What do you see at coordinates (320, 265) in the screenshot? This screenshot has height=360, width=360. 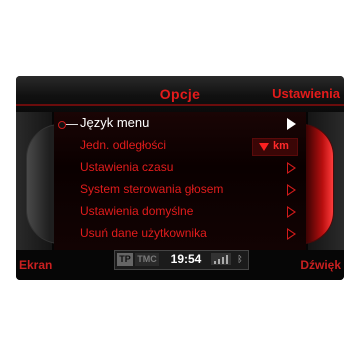 I see `sound-button: Dźwięk` at bounding box center [320, 265].